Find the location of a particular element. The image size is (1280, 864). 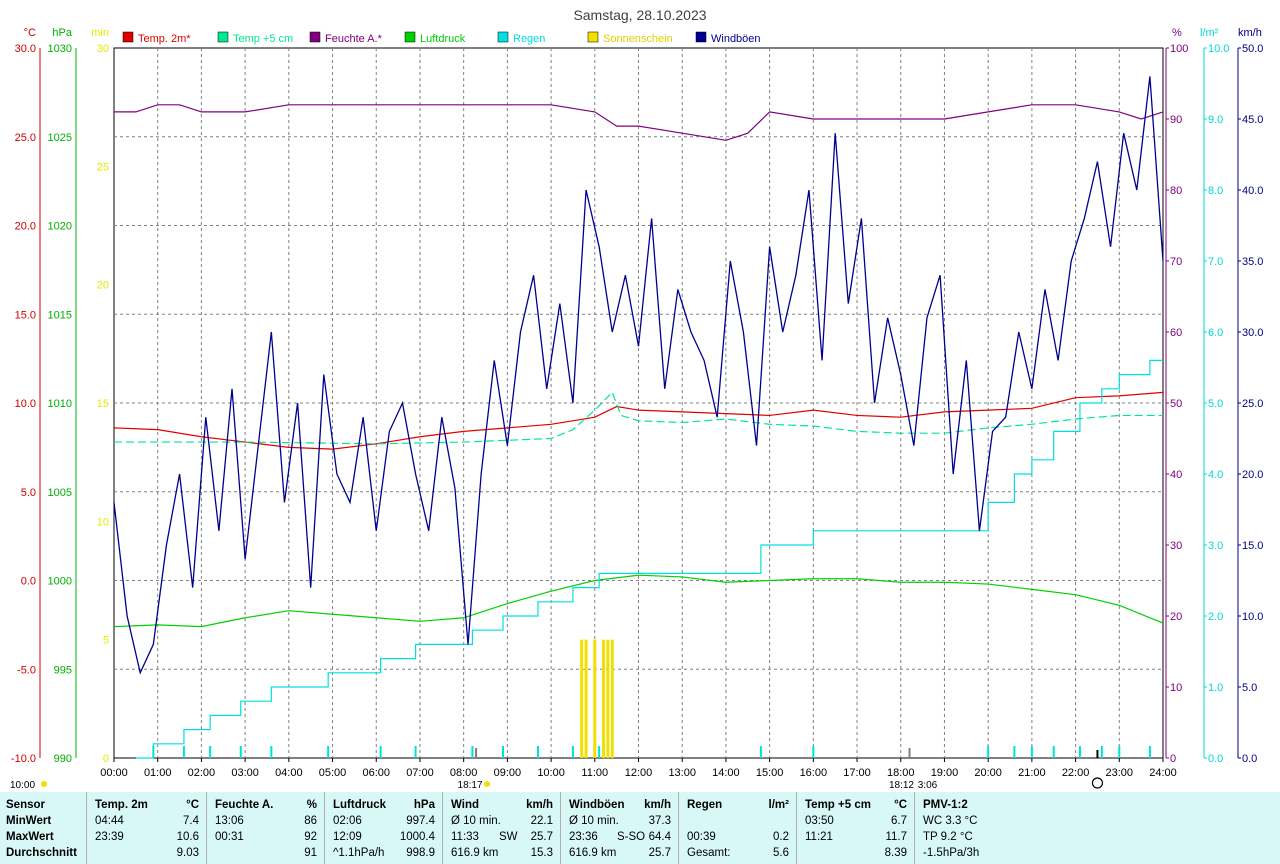

rain-axis-tick-label: 4.0 is located at coordinates (1215, 475).